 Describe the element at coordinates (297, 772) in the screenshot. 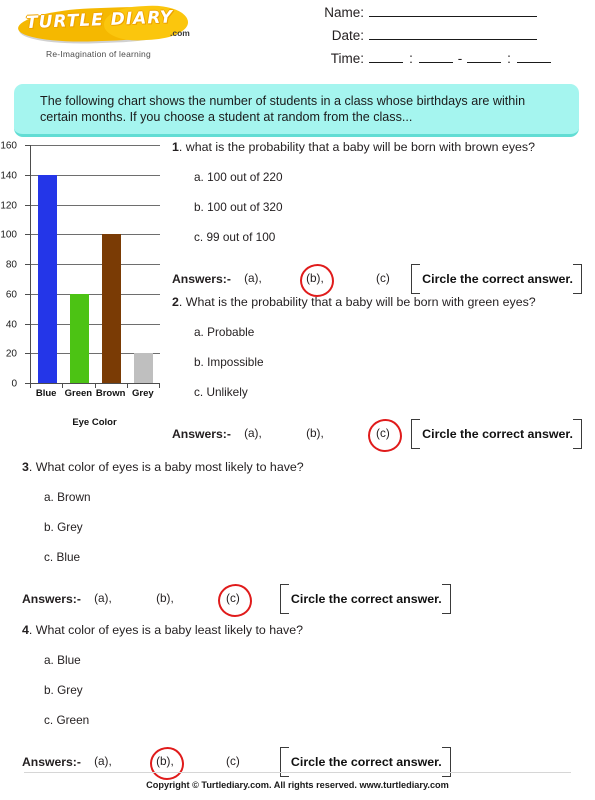

I see `footer-divider` at that location.